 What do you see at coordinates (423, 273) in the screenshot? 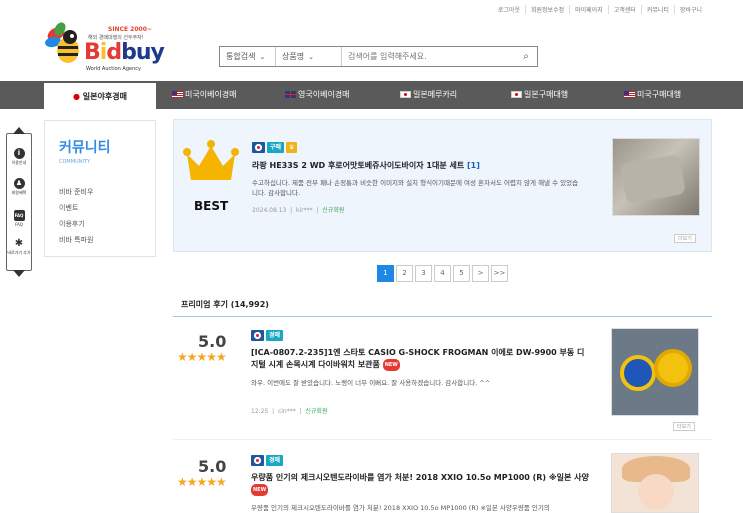
I see `page-3: 3` at bounding box center [423, 273].